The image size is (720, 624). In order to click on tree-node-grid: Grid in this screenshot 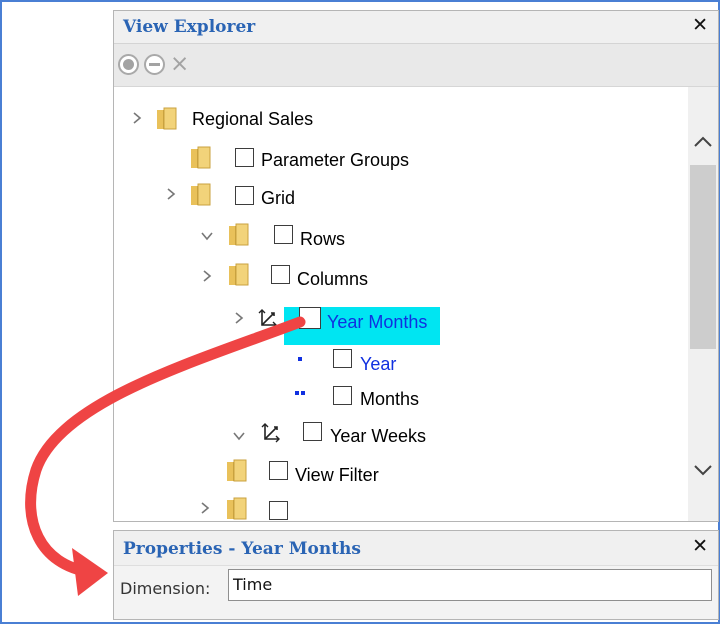, I will do `click(314, 197)`.